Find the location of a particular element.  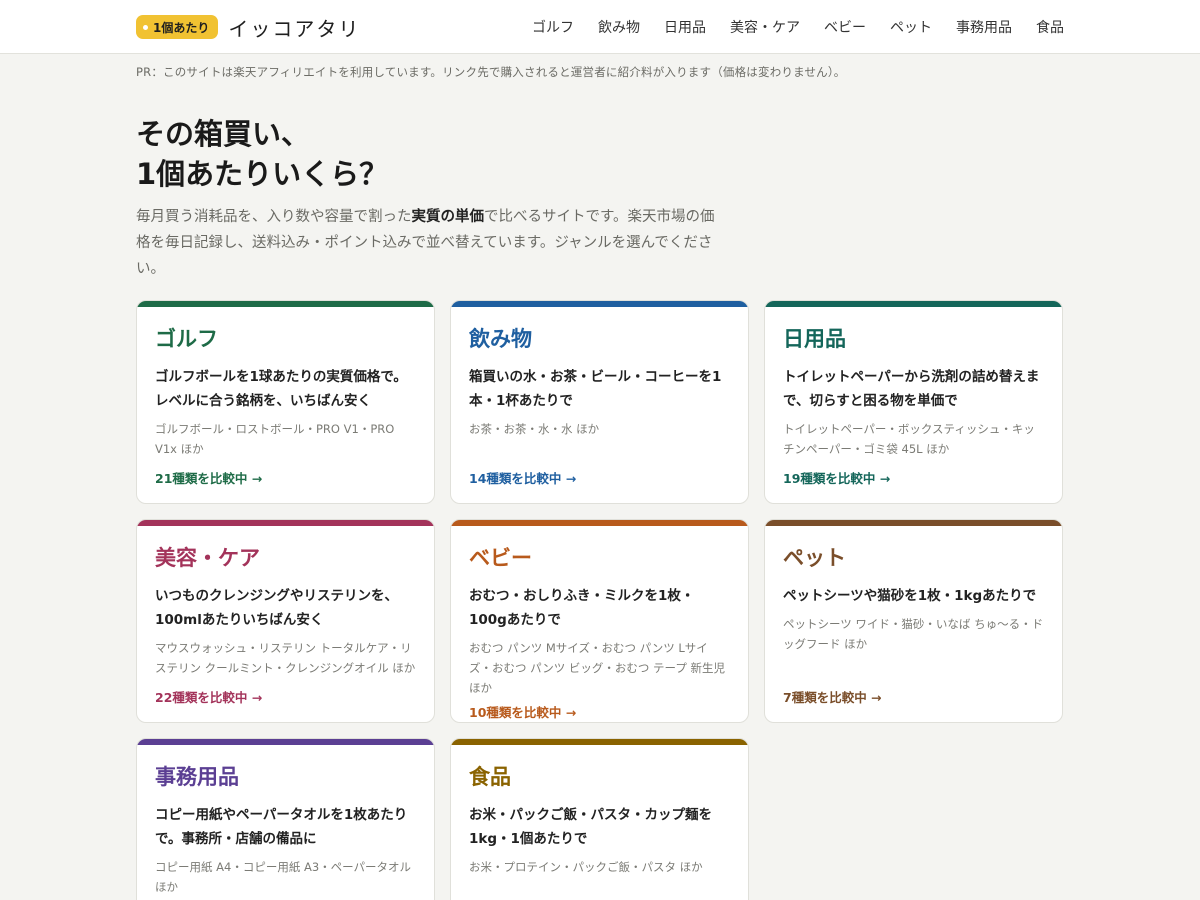

hero-desc-part-1: 毎月買う消耗品を、入り数や容量で割った is located at coordinates (274, 217).